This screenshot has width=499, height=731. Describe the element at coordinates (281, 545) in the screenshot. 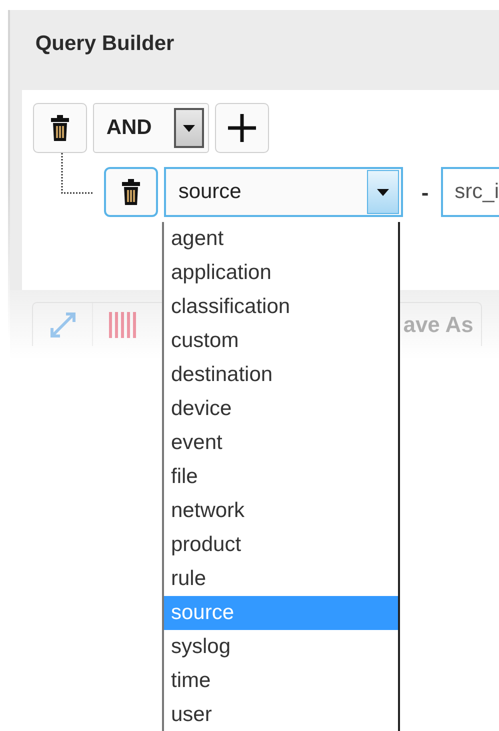

I see `dropdown-option: product` at that location.